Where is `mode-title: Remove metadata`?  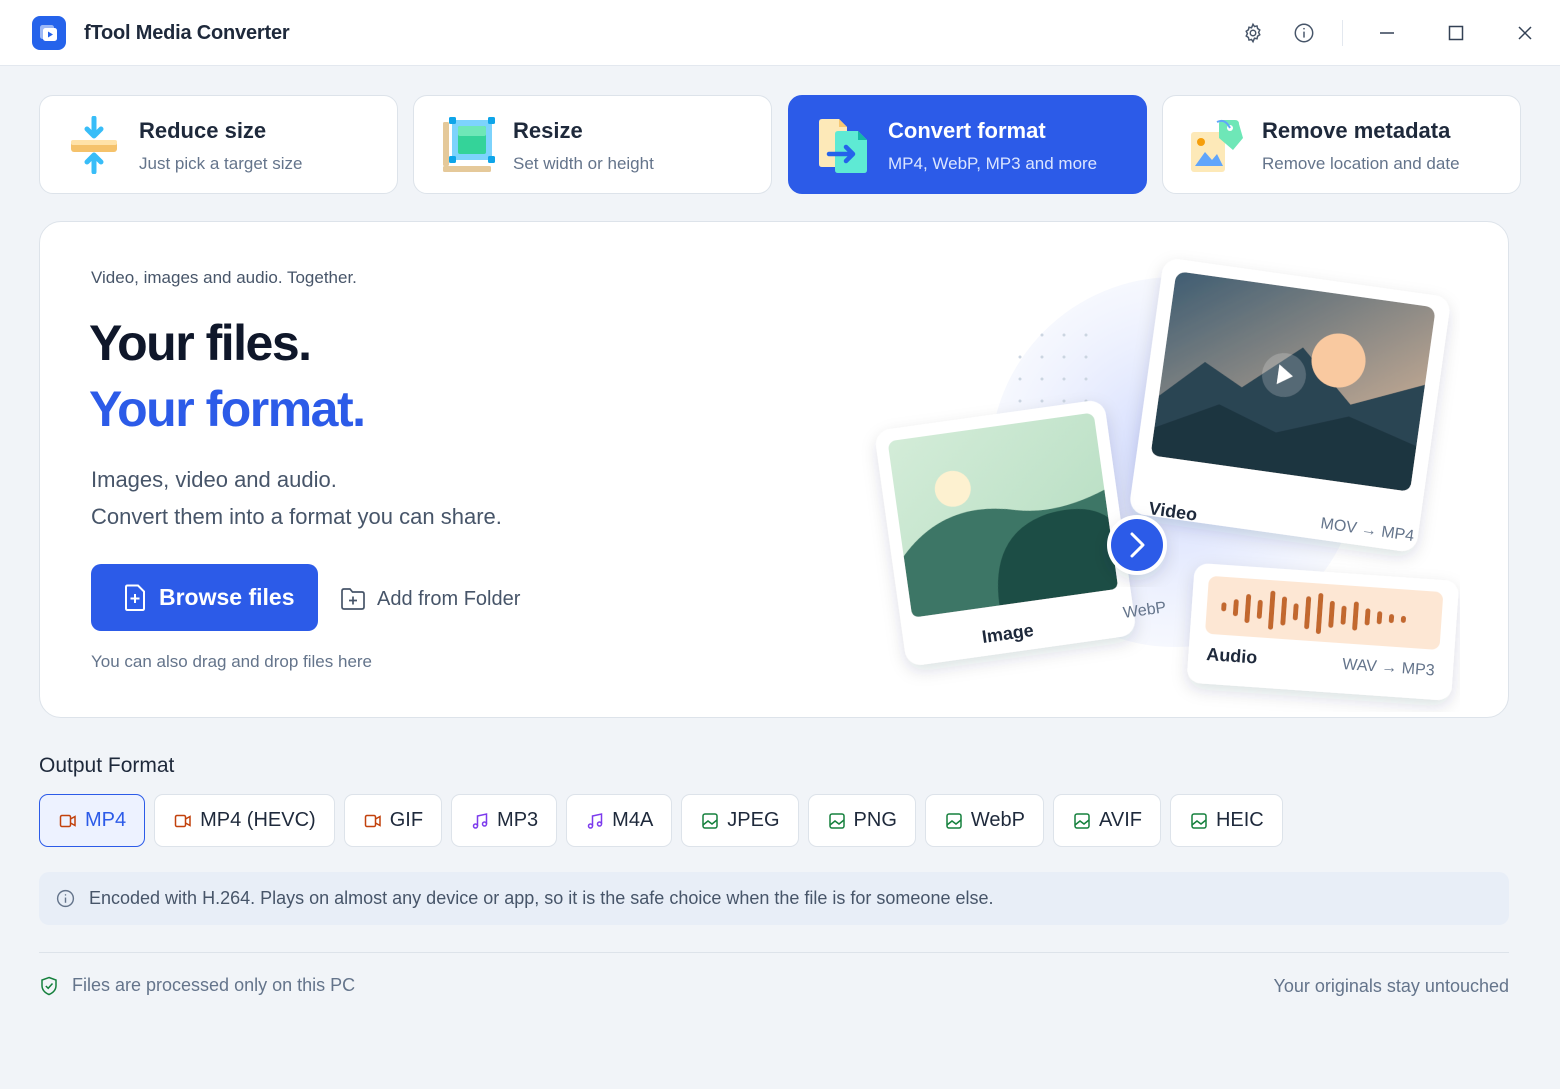 mode-title: Remove metadata is located at coordinates (1356, 130).